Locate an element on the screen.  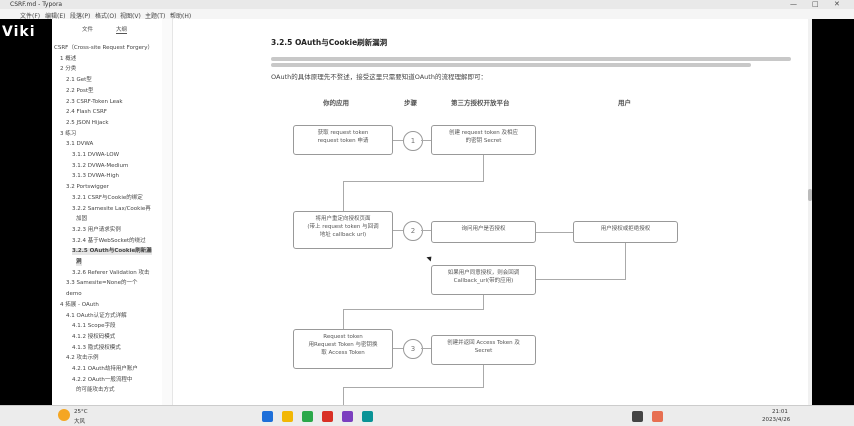
column-header-user: 用户 is located at coordinates (624, 103).